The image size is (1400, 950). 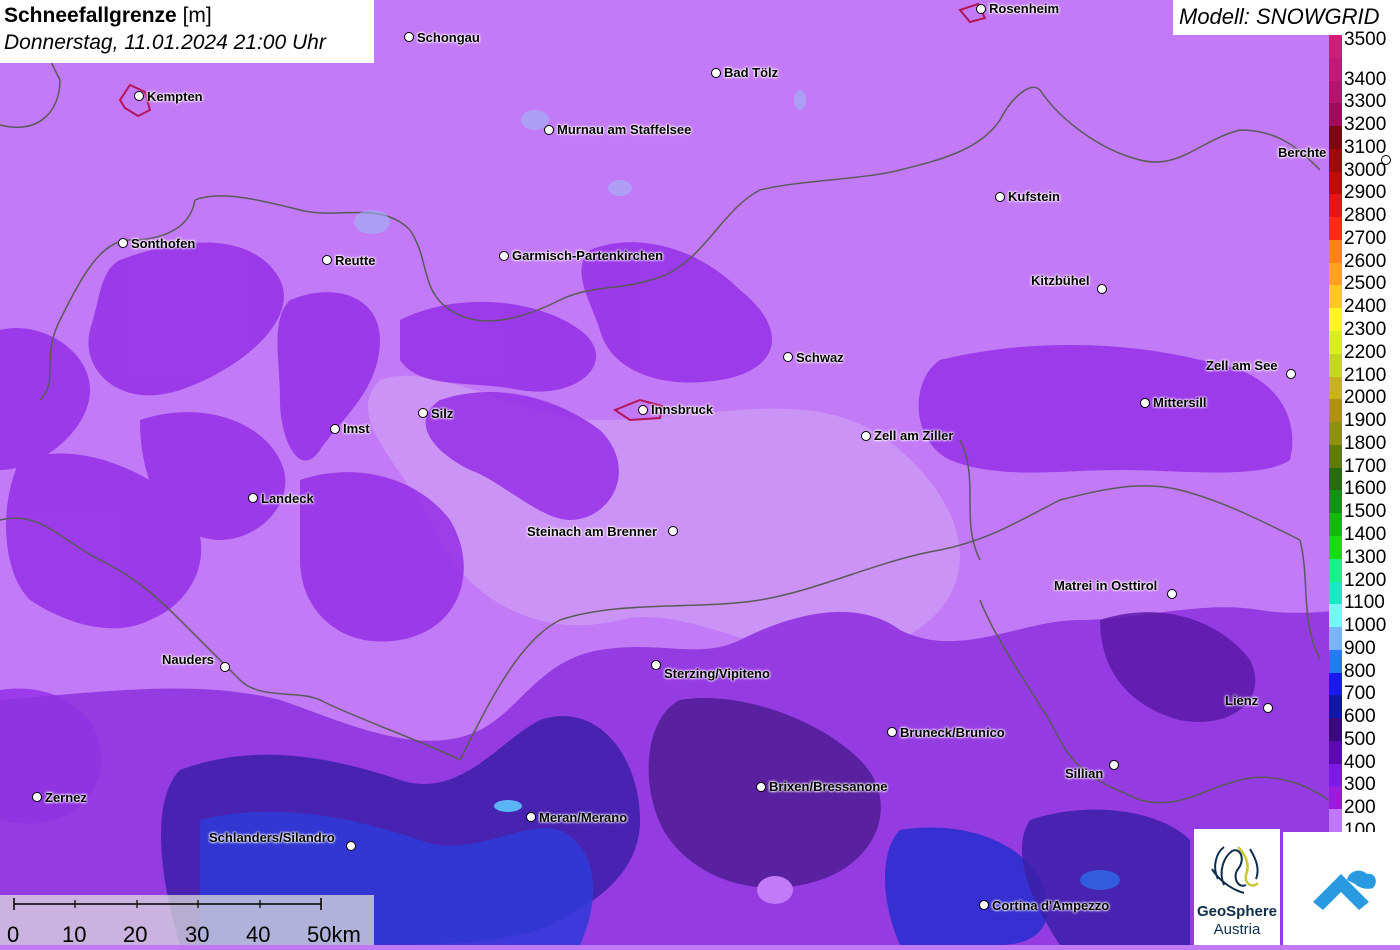 What do you see at coordinates (442, 413) in the screenshot?
I see `city-label: Silz` at bounding box center [442, 413].